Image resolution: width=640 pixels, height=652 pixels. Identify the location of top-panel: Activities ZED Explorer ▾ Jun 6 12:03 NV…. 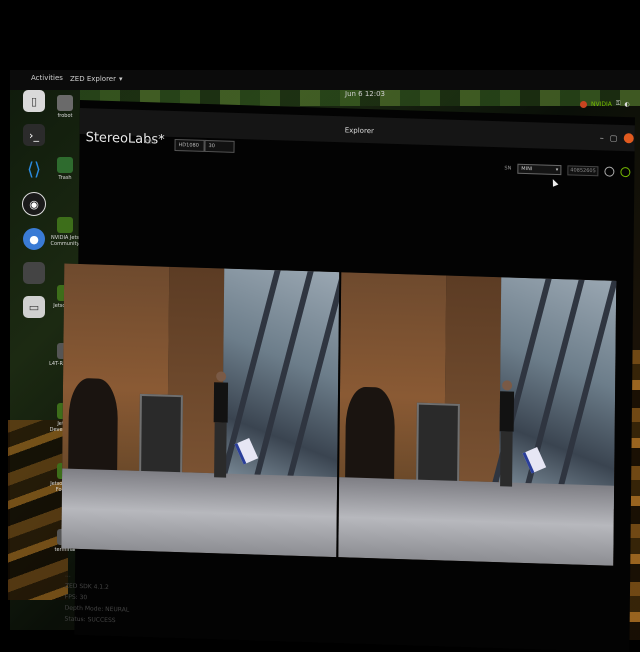
(325, 89).